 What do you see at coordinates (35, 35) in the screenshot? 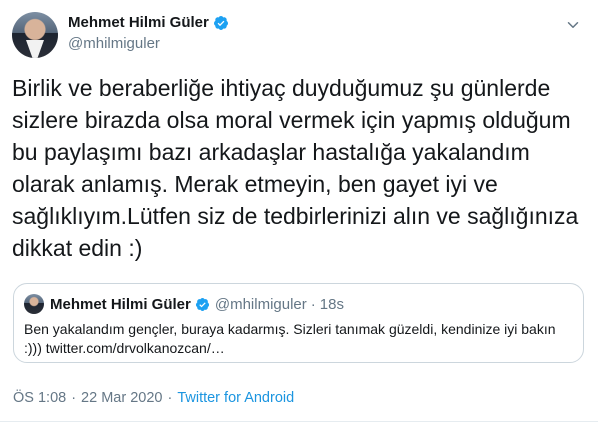
I see `avatar` at bounding box center [35, 35].